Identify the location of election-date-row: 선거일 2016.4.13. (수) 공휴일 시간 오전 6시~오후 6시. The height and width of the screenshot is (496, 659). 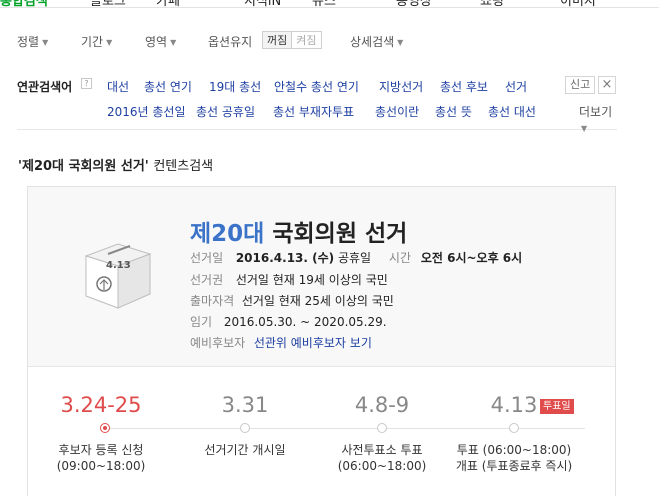
(356, 258).